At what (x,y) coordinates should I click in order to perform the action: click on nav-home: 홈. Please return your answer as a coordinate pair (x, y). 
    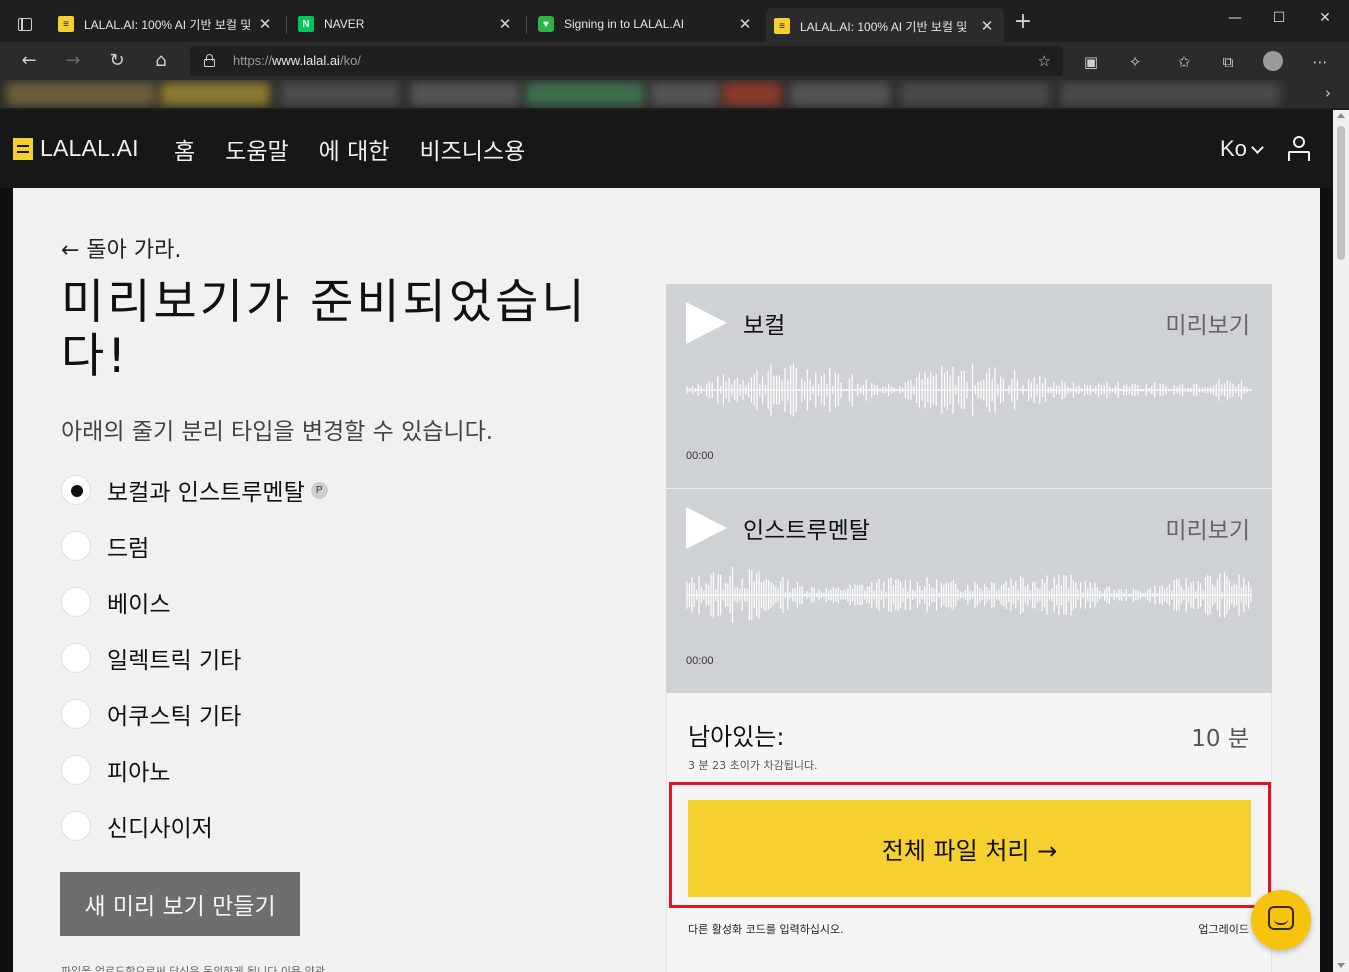
    Looking at the image, I should click on (184, 149).